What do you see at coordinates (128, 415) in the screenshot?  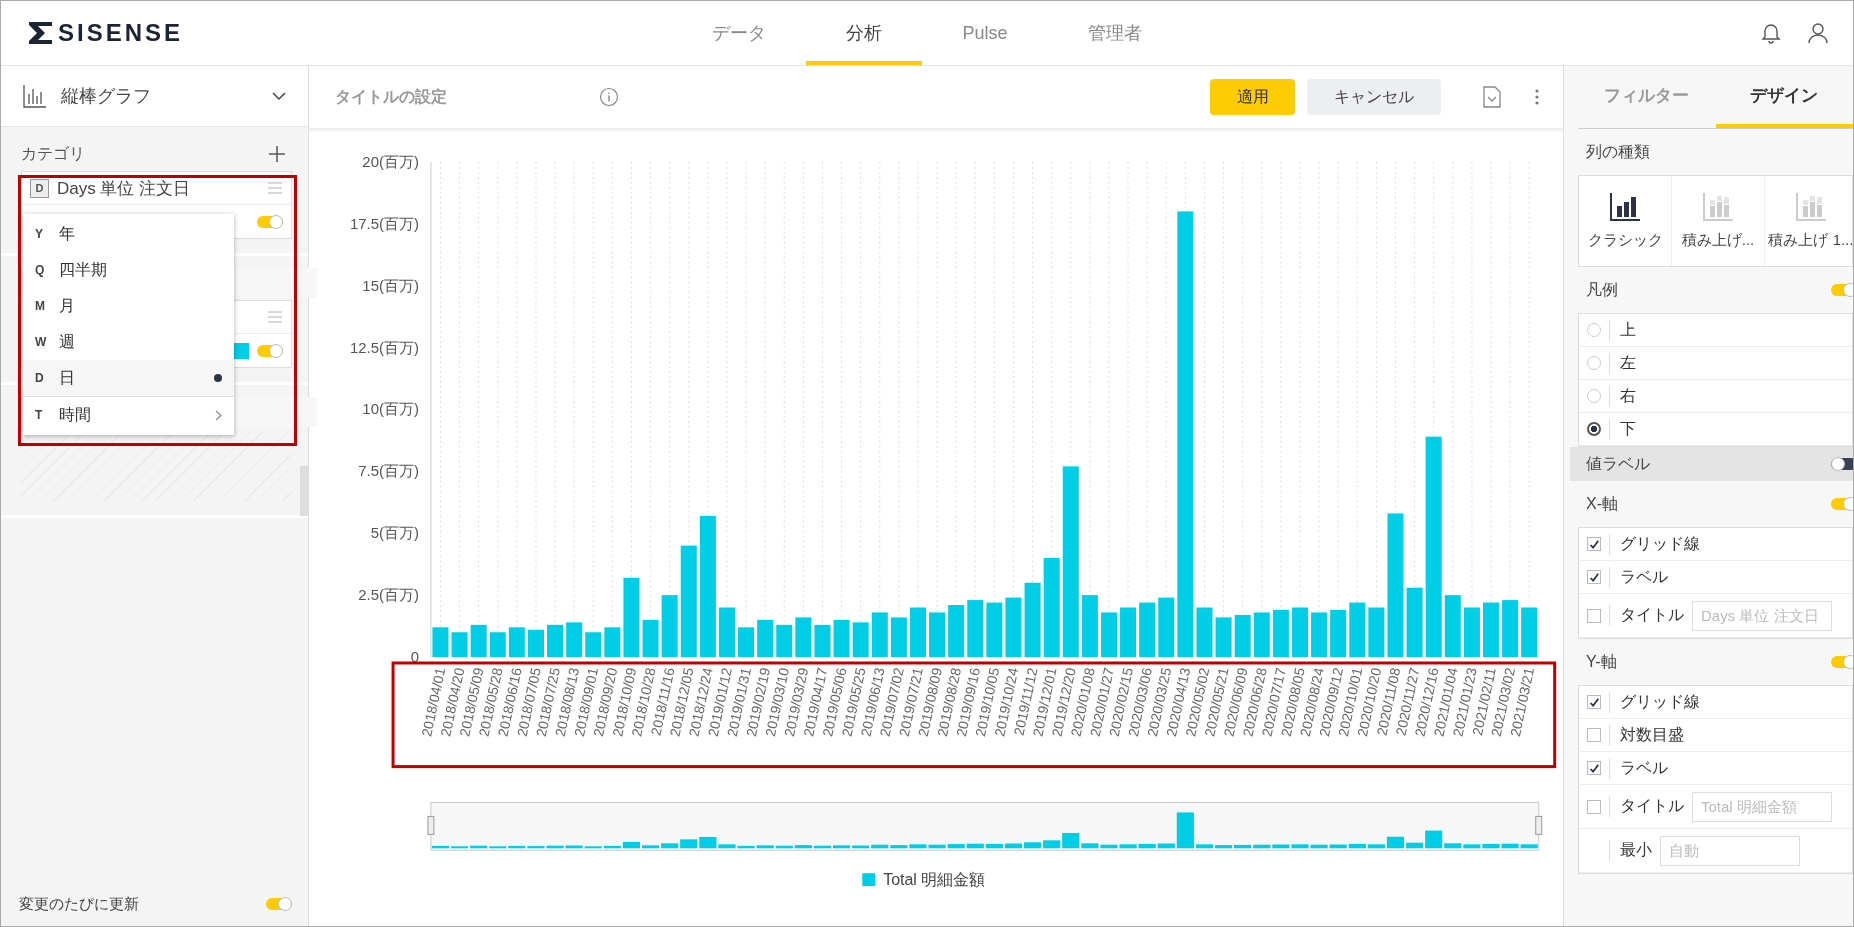 I see `menu-item: T 時間` at bounding box center [128, 415].